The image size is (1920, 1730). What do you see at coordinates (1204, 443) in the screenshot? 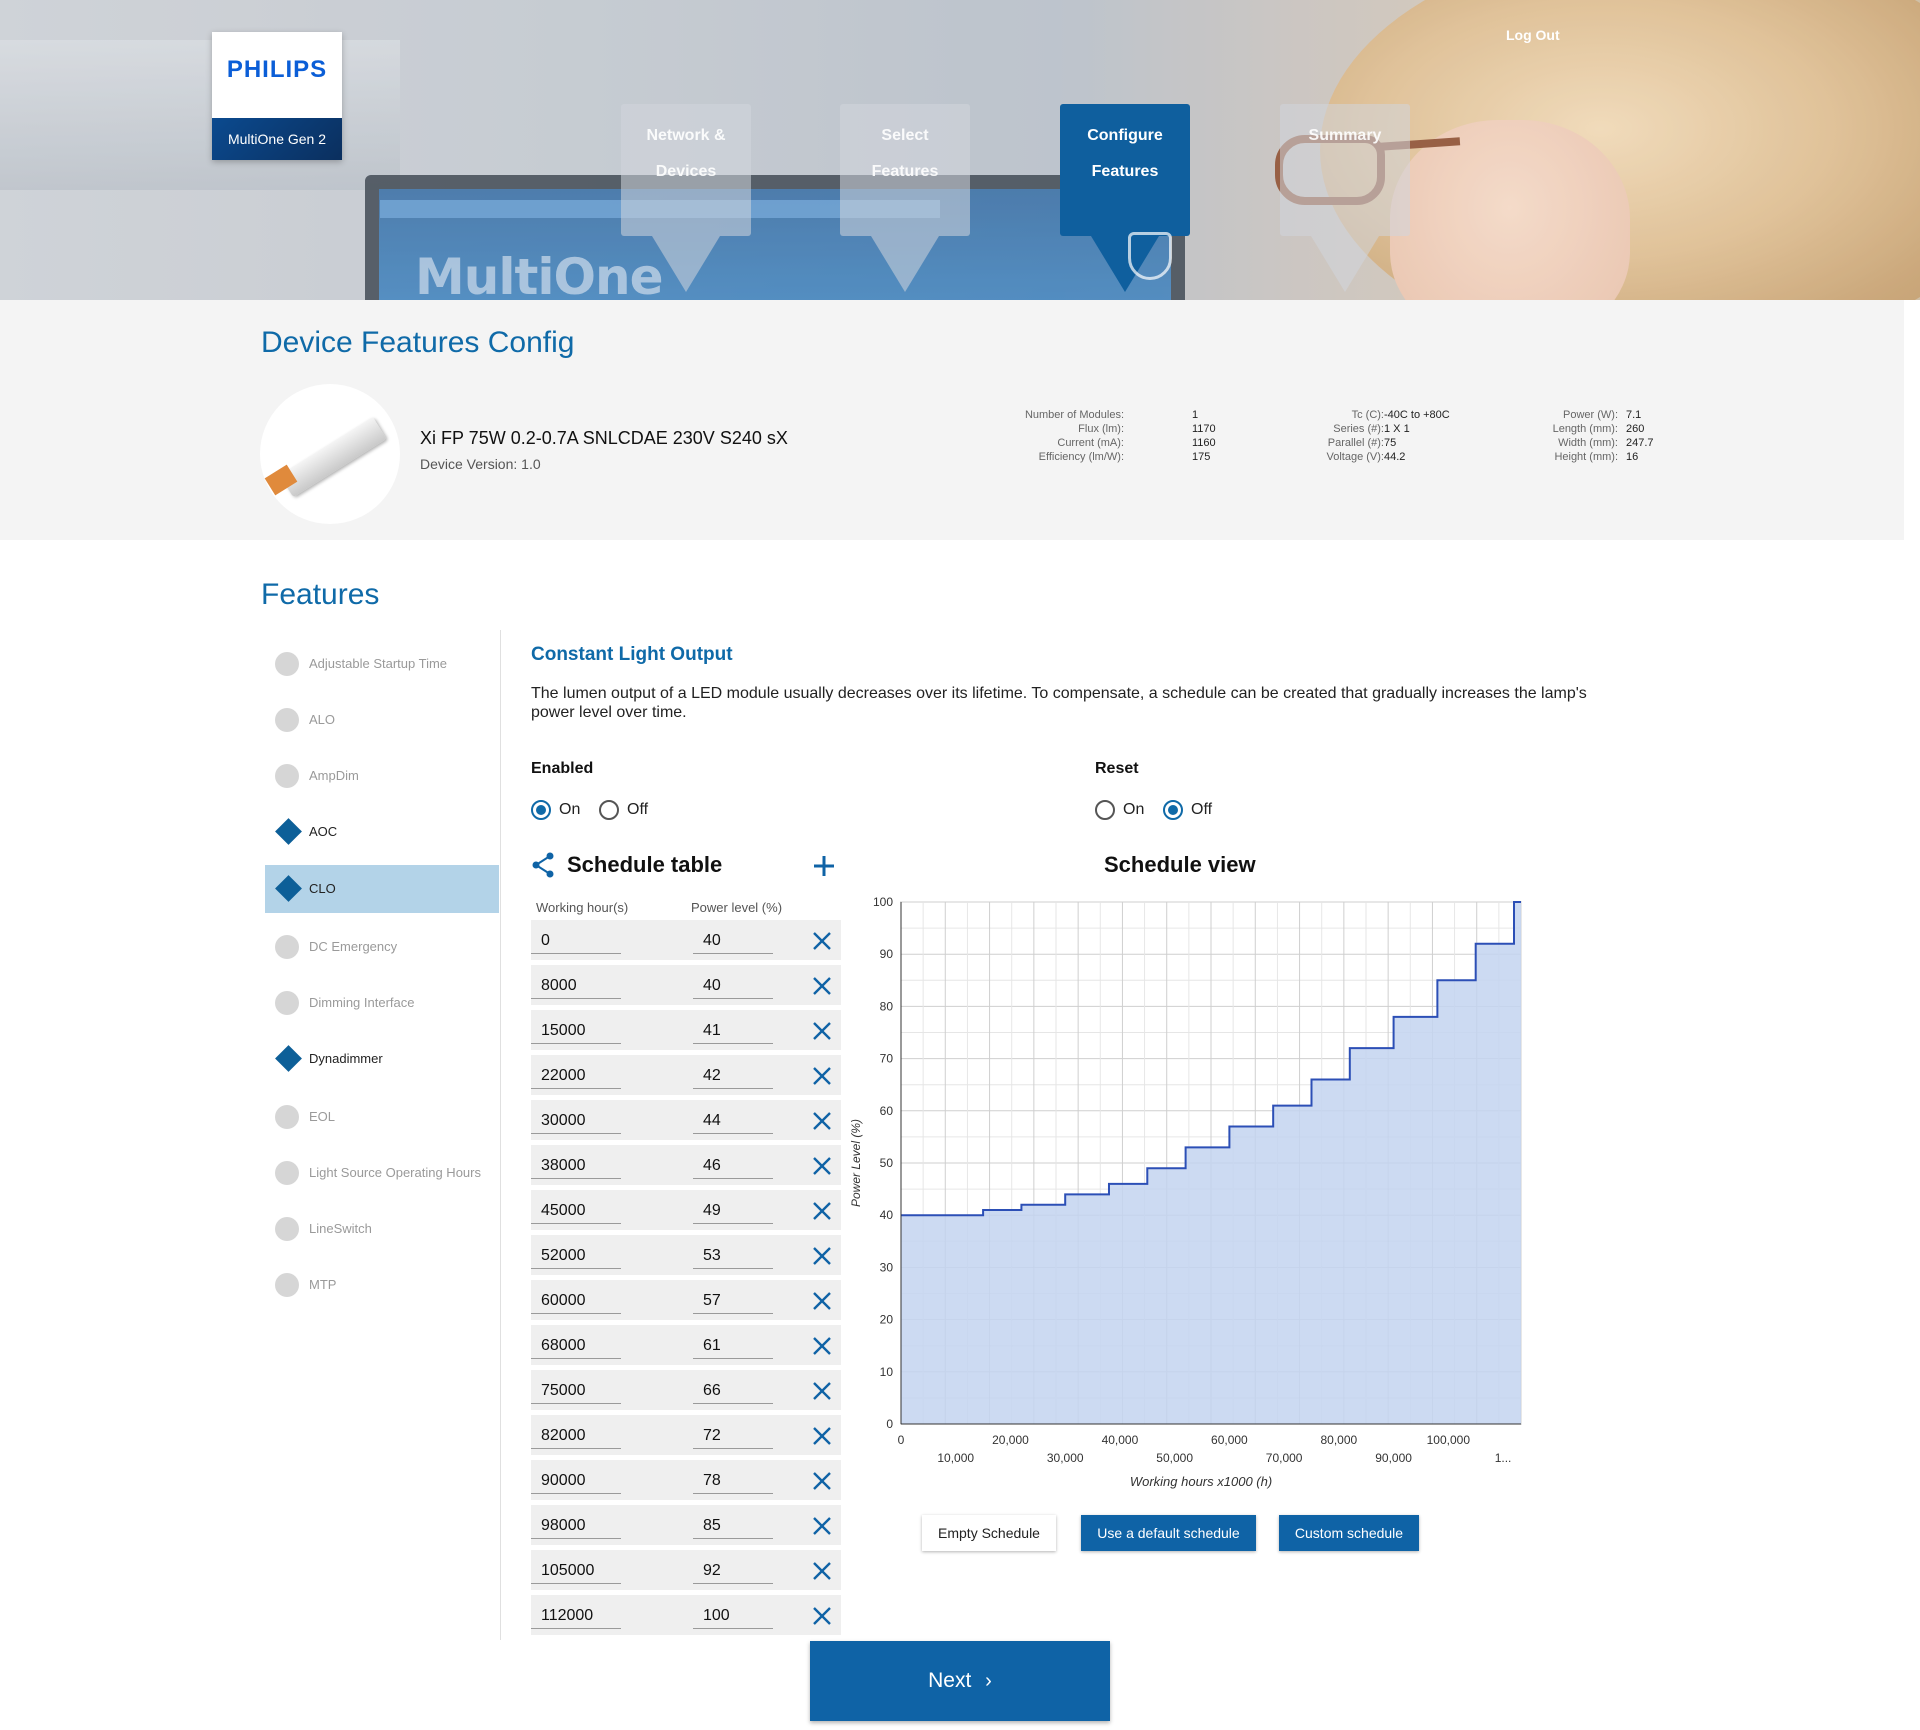
I see `spec-value: 1160` at bounding box center [1204, 443].